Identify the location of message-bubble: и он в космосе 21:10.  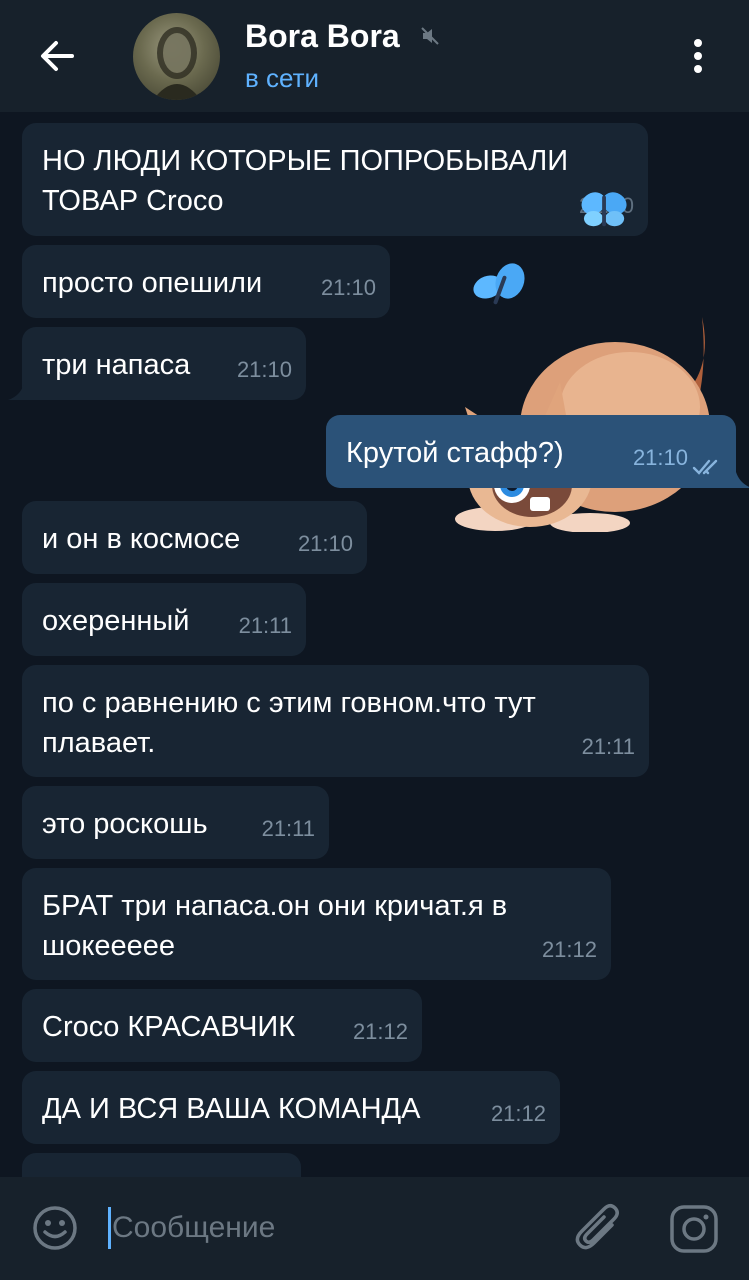
(194, 537).